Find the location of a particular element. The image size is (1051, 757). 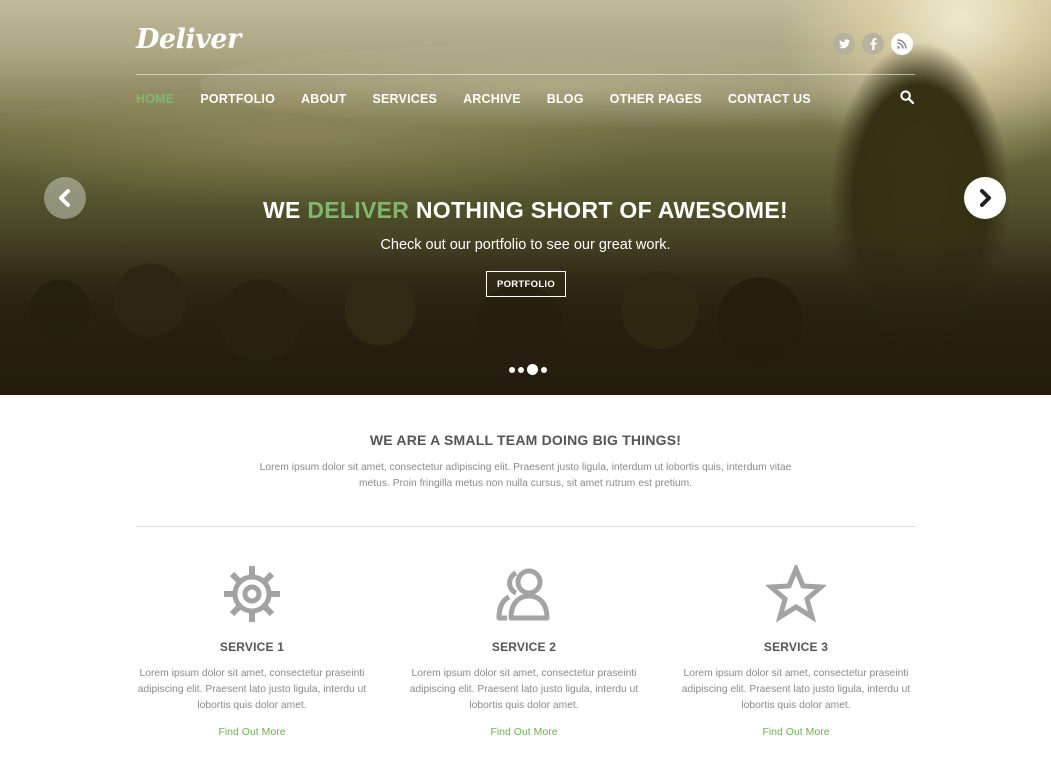

service-title: SERVICE 2 is located at coordinates (524, 647).